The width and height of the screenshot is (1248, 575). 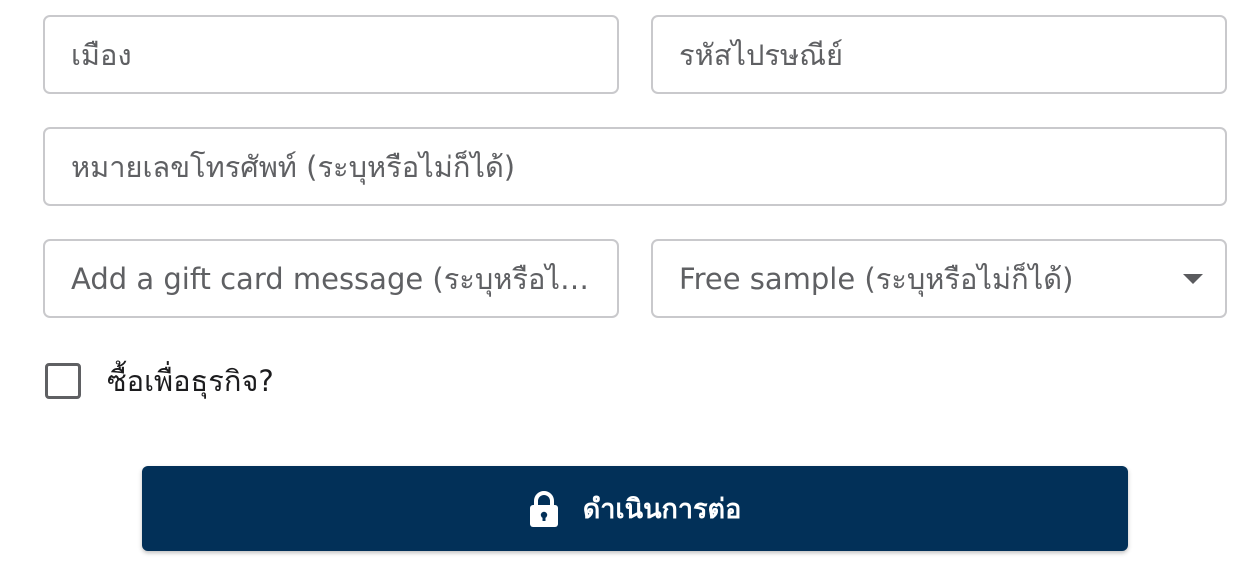 I want to click on phone-field: หมายเลขโทรศัพท์ (ระบุหรือไม่ก็ได้), so click(x=635, y=166).